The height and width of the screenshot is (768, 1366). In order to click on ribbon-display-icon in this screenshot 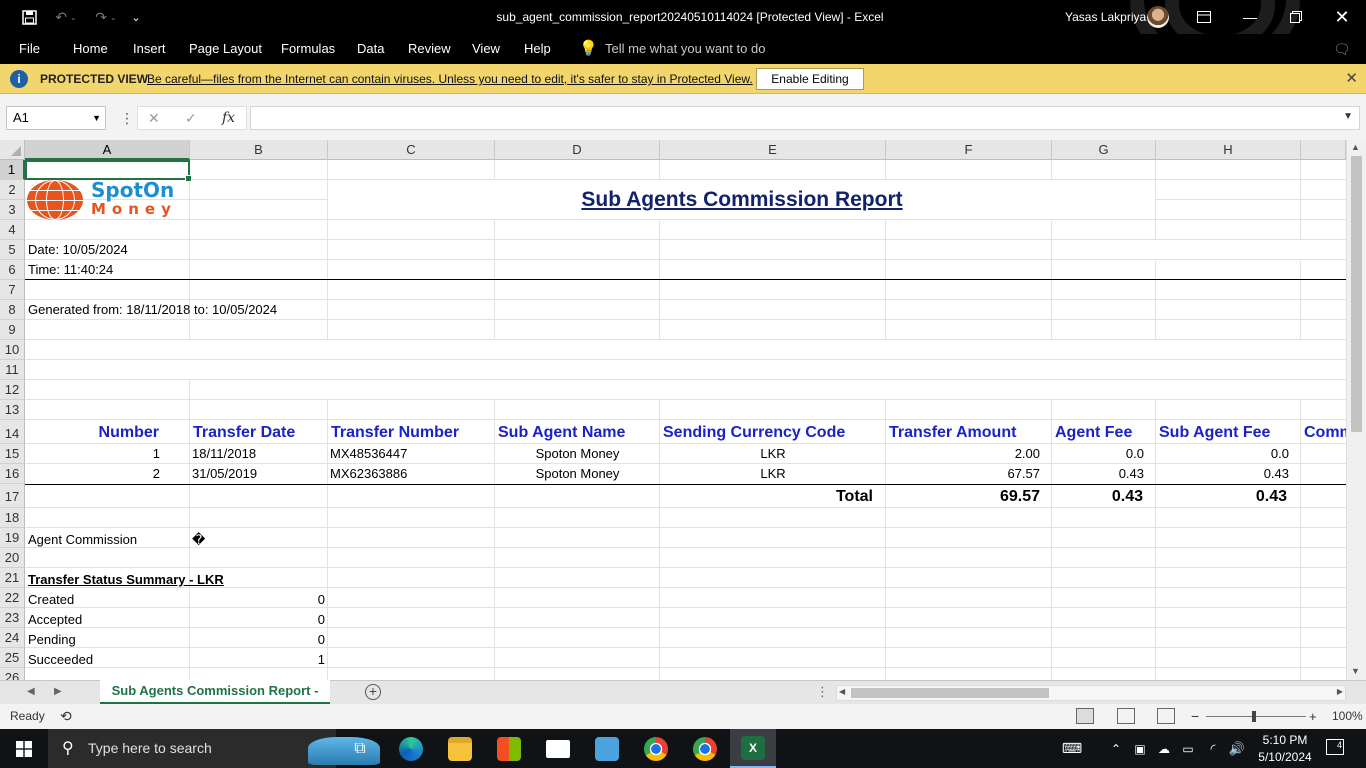, I will do `click(1204, 17)`.